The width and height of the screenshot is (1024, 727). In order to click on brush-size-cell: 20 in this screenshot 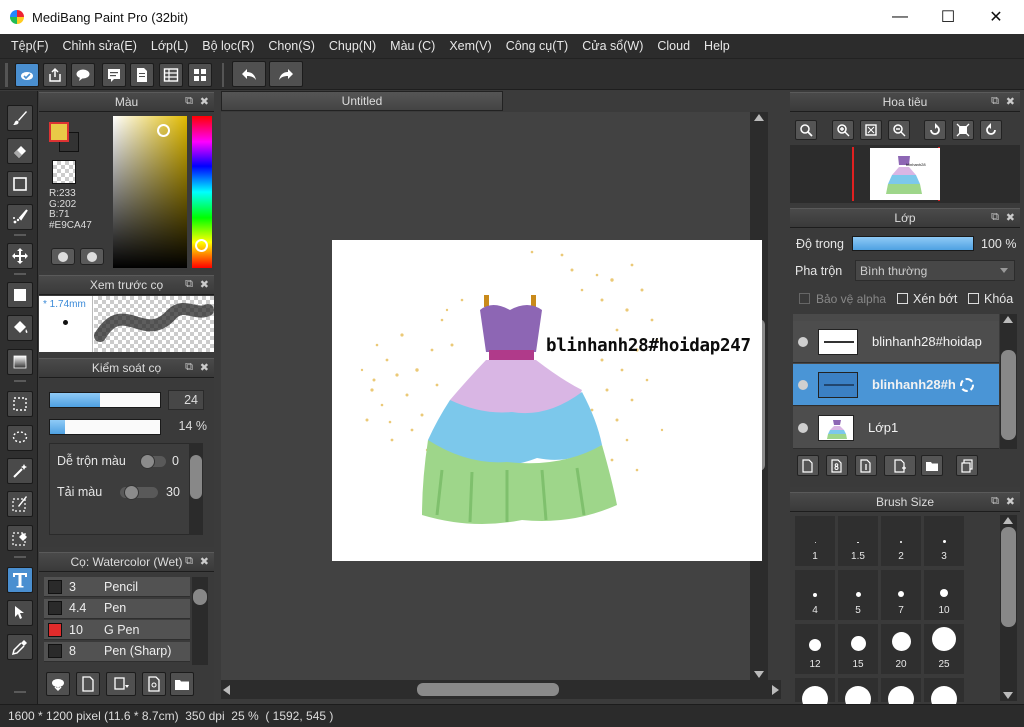, I will do `click(901, 649)`.